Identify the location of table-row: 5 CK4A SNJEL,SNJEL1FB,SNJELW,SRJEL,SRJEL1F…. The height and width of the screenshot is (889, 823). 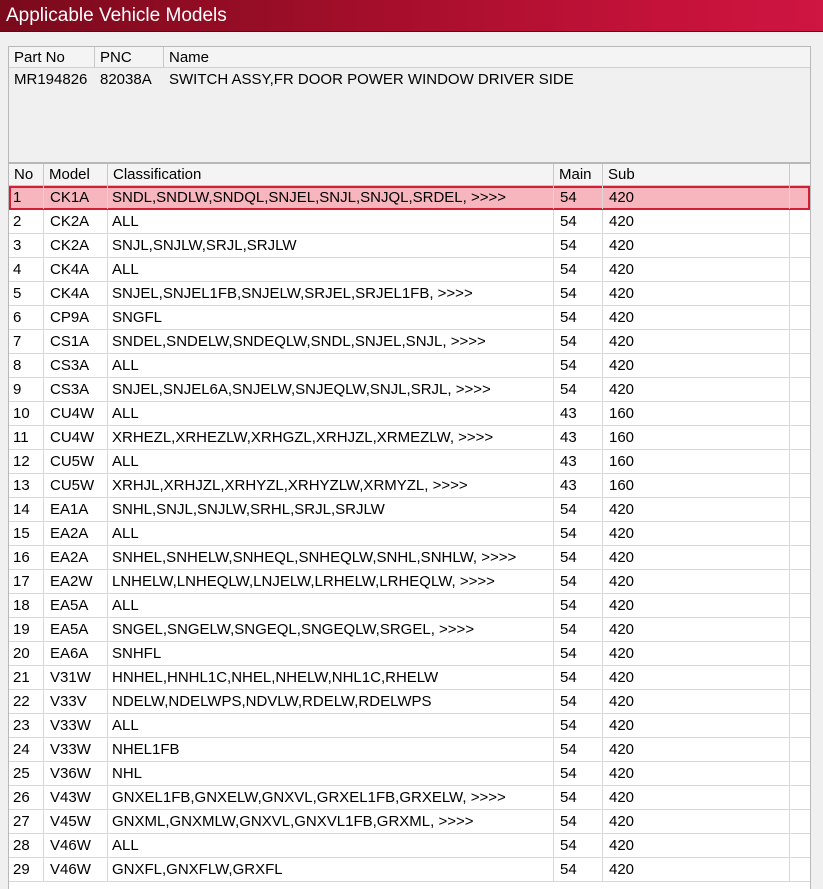
(409, 294).